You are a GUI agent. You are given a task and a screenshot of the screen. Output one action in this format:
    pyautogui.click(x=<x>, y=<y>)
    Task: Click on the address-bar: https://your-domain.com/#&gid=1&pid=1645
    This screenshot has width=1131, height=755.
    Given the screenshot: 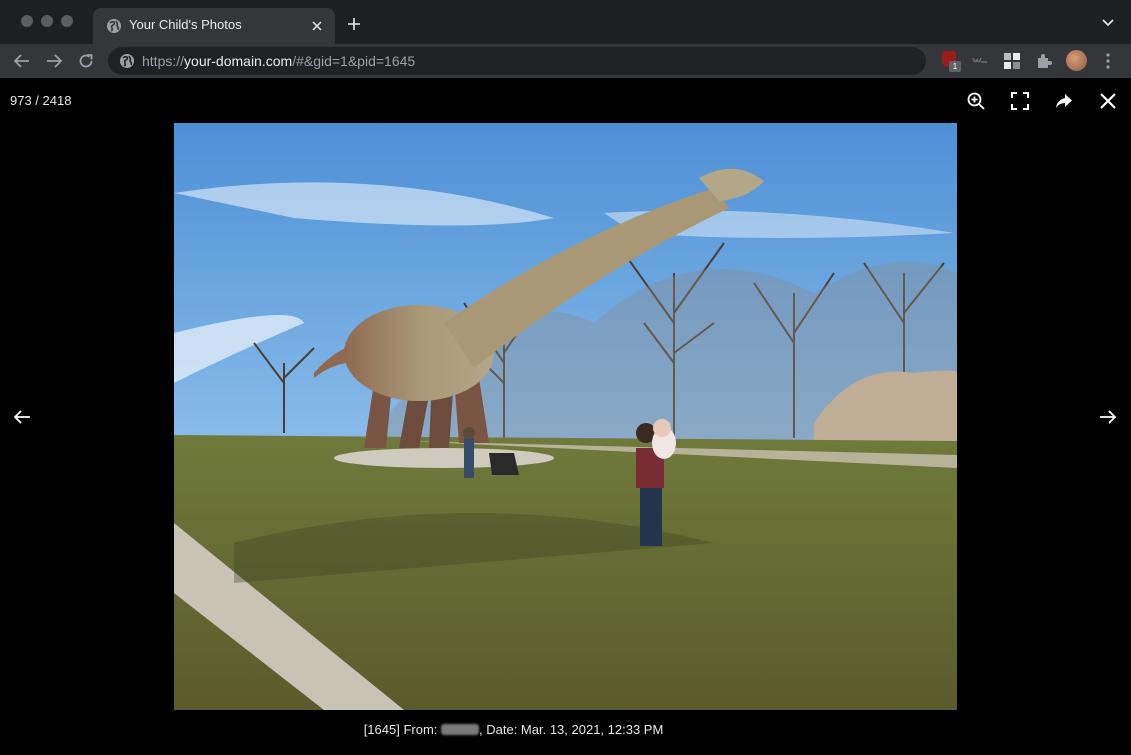 What is the action you would take?
    pyautogui.click(x=517, y=61)
    